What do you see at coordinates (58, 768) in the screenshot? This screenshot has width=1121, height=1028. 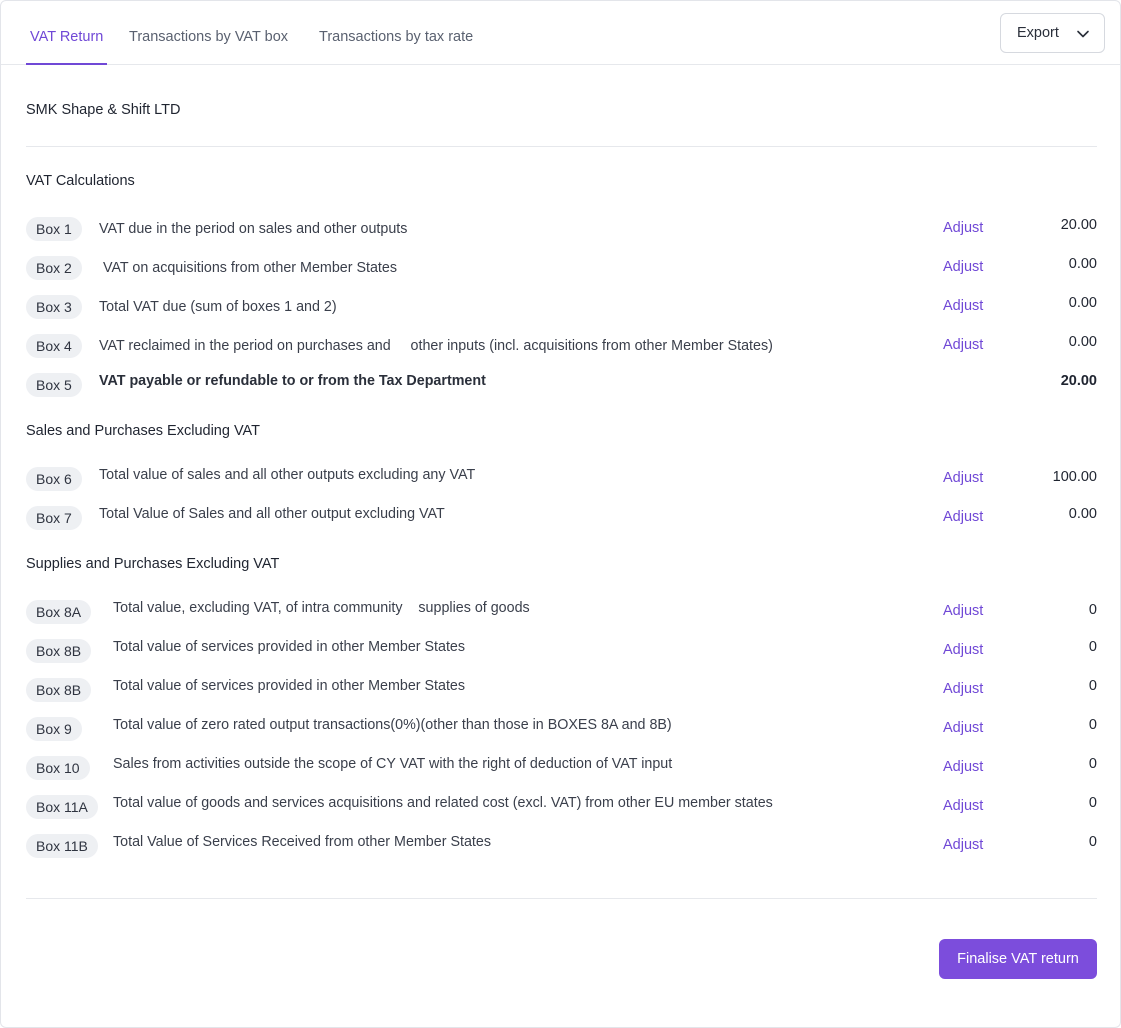 I see `box-badge: Box 10` at bounding box center [58, 768].